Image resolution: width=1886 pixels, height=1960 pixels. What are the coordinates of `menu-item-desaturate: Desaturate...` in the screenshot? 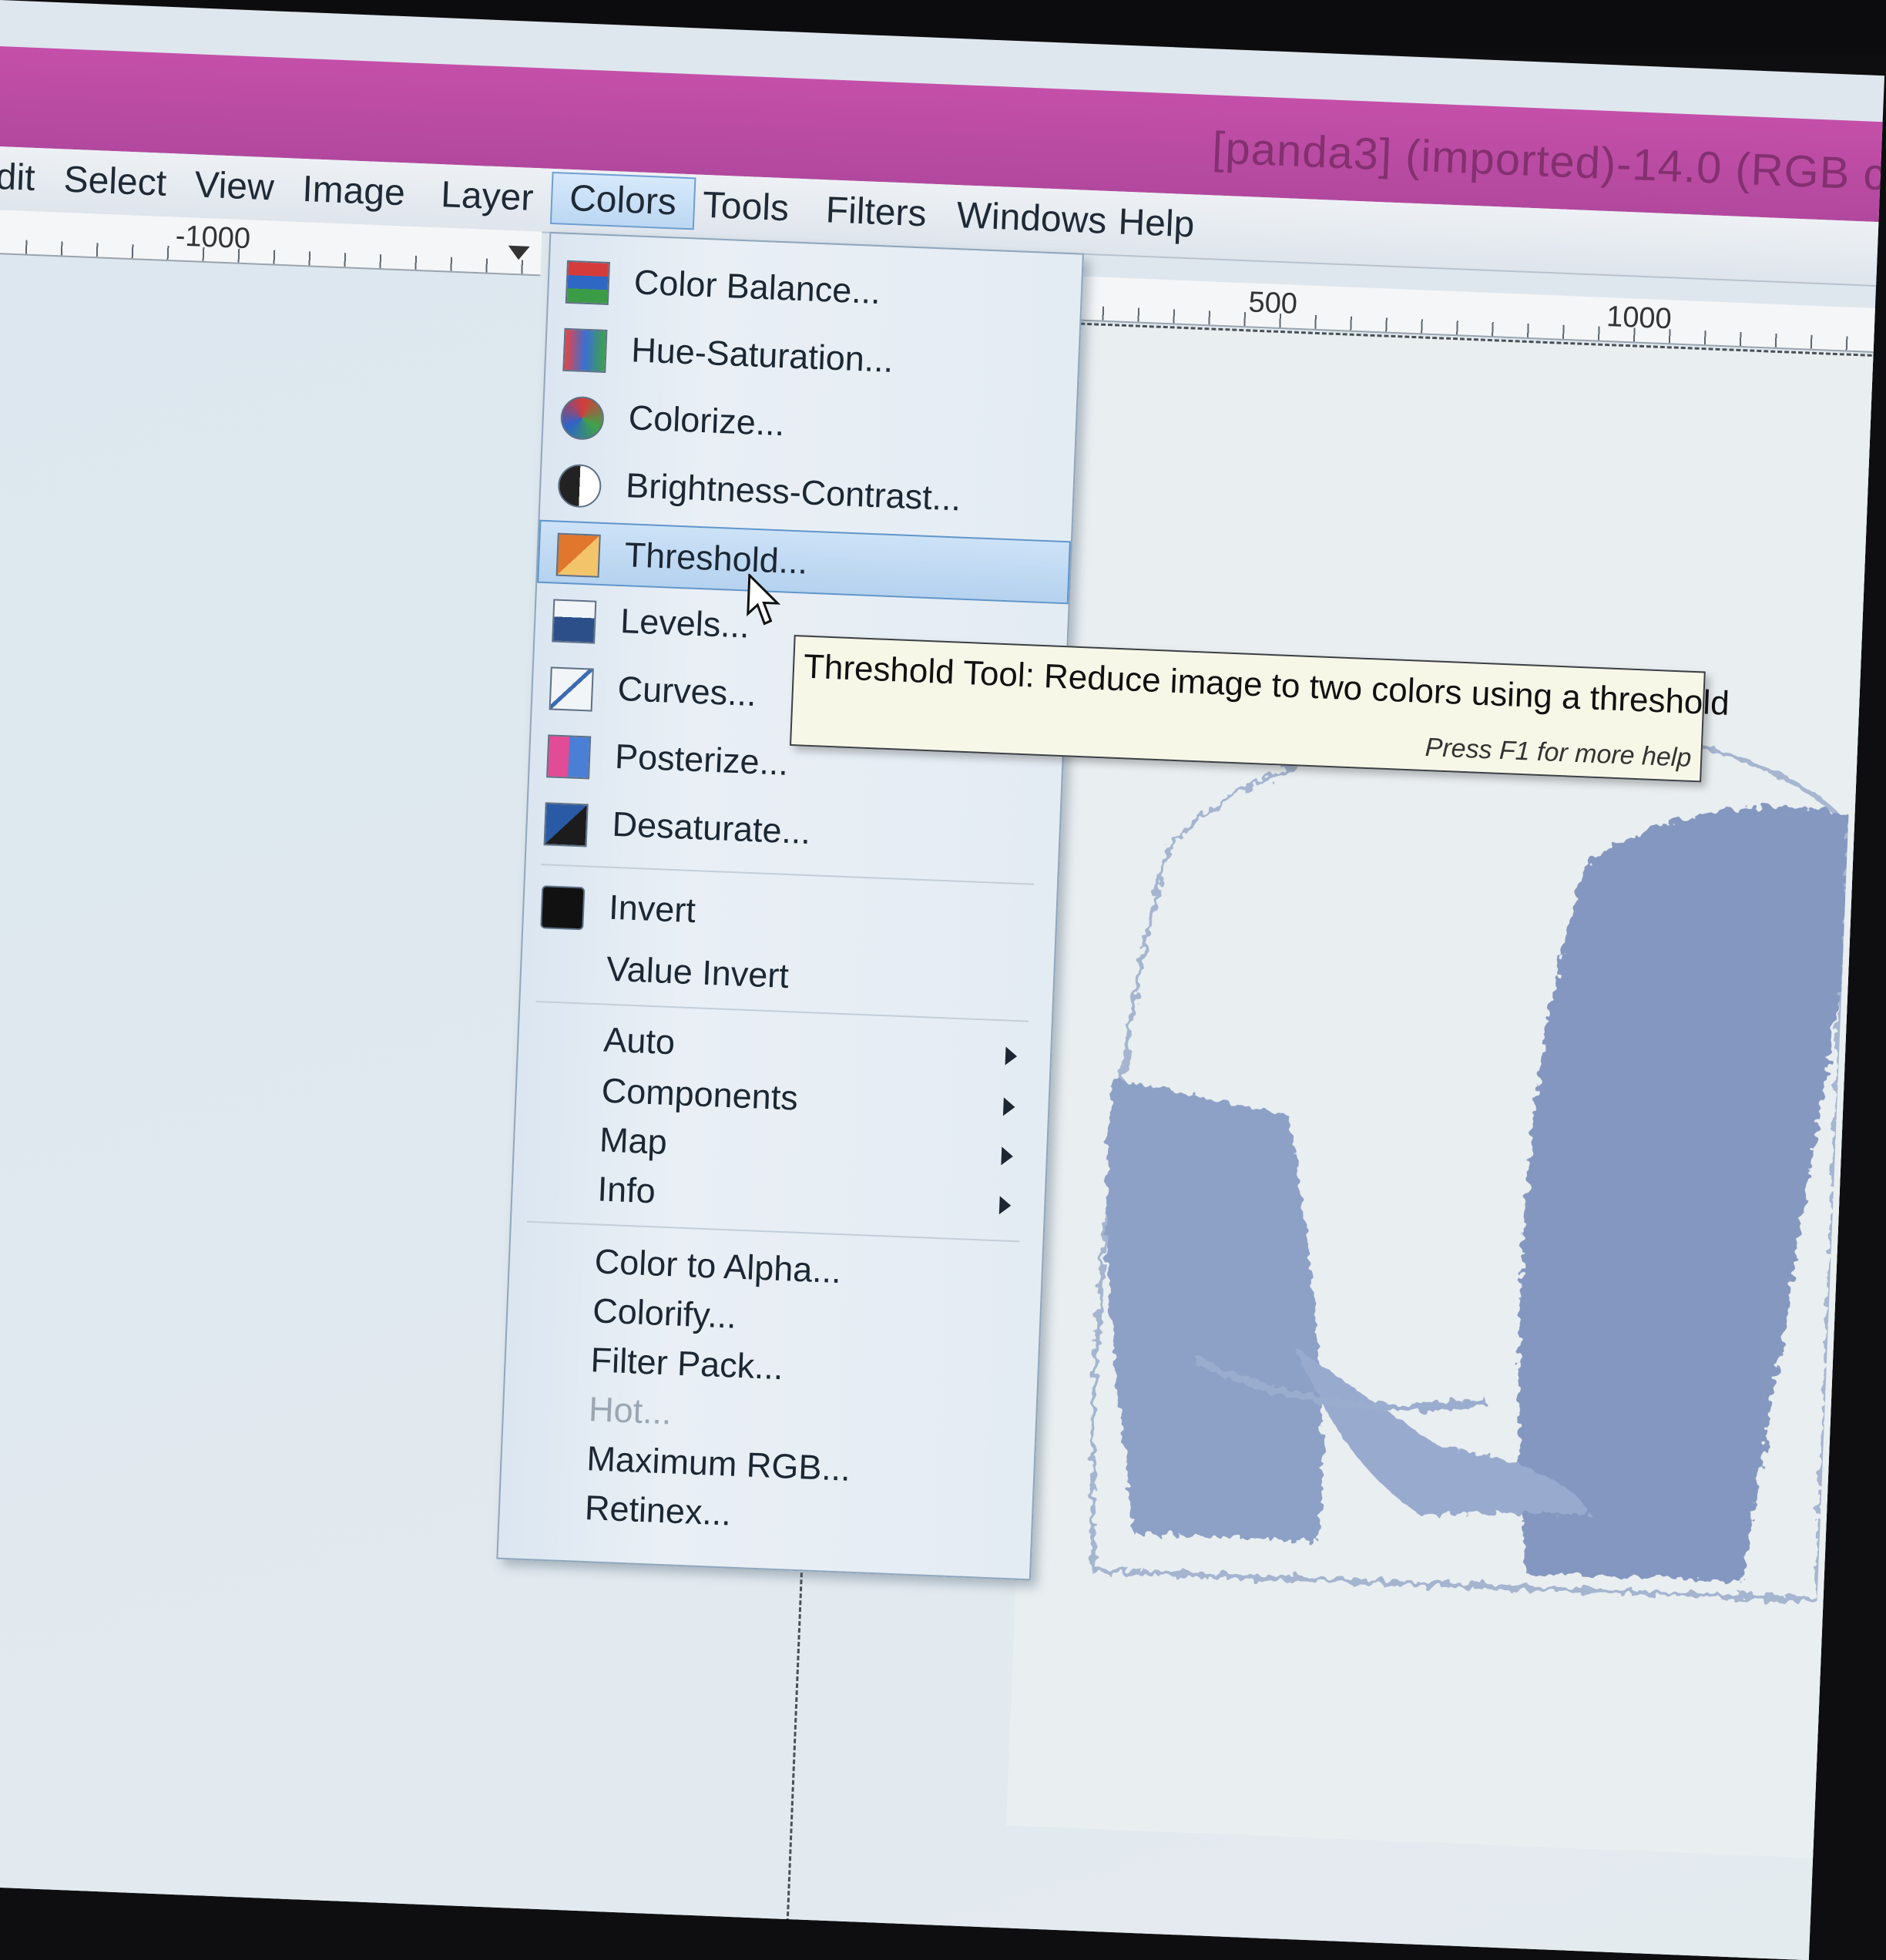 It's located at (793, 831).